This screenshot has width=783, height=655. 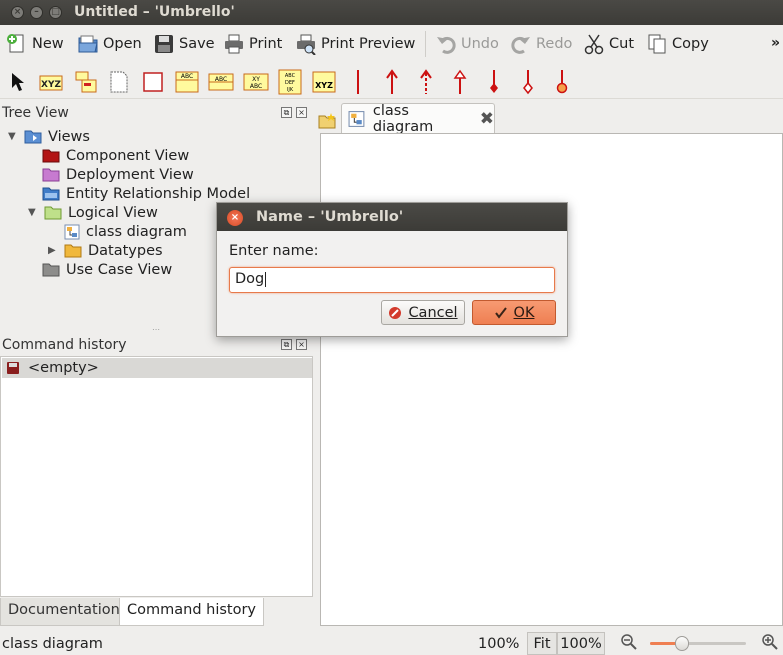 I want to click on window-titlebar: × – □ Untitled – 'Umbrello', so click(x=391, y=12).